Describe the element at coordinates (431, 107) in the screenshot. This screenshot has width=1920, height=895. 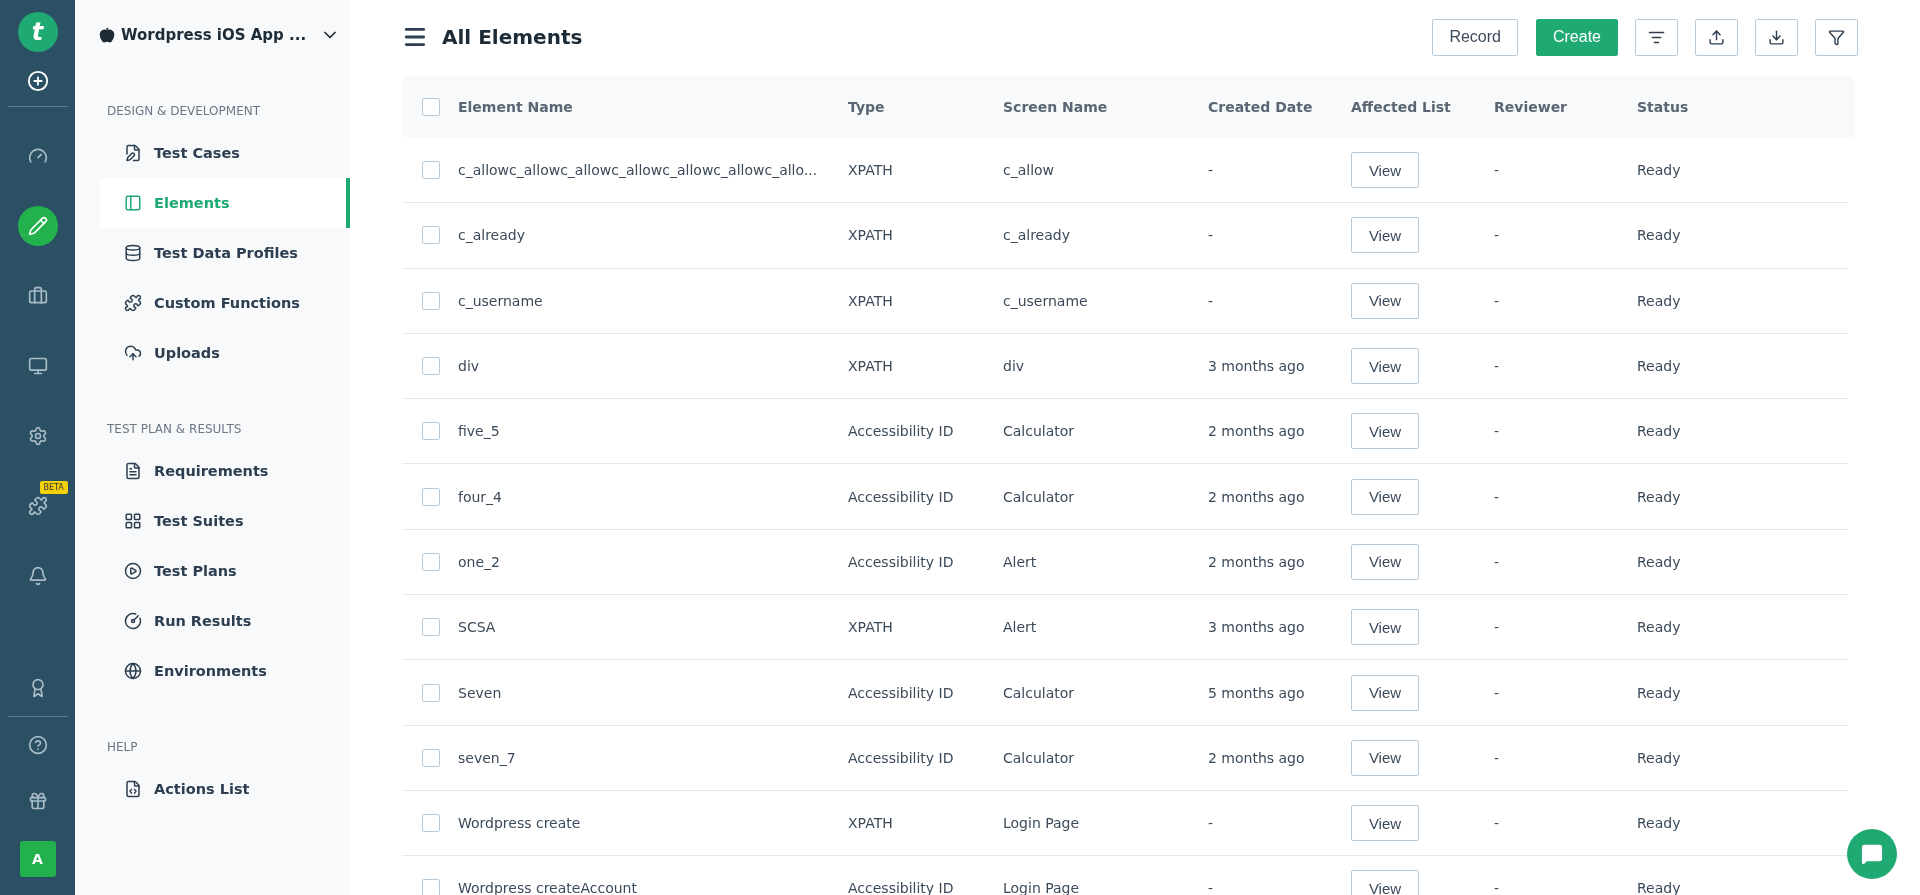
I see `select-all-checkbox` at that location.